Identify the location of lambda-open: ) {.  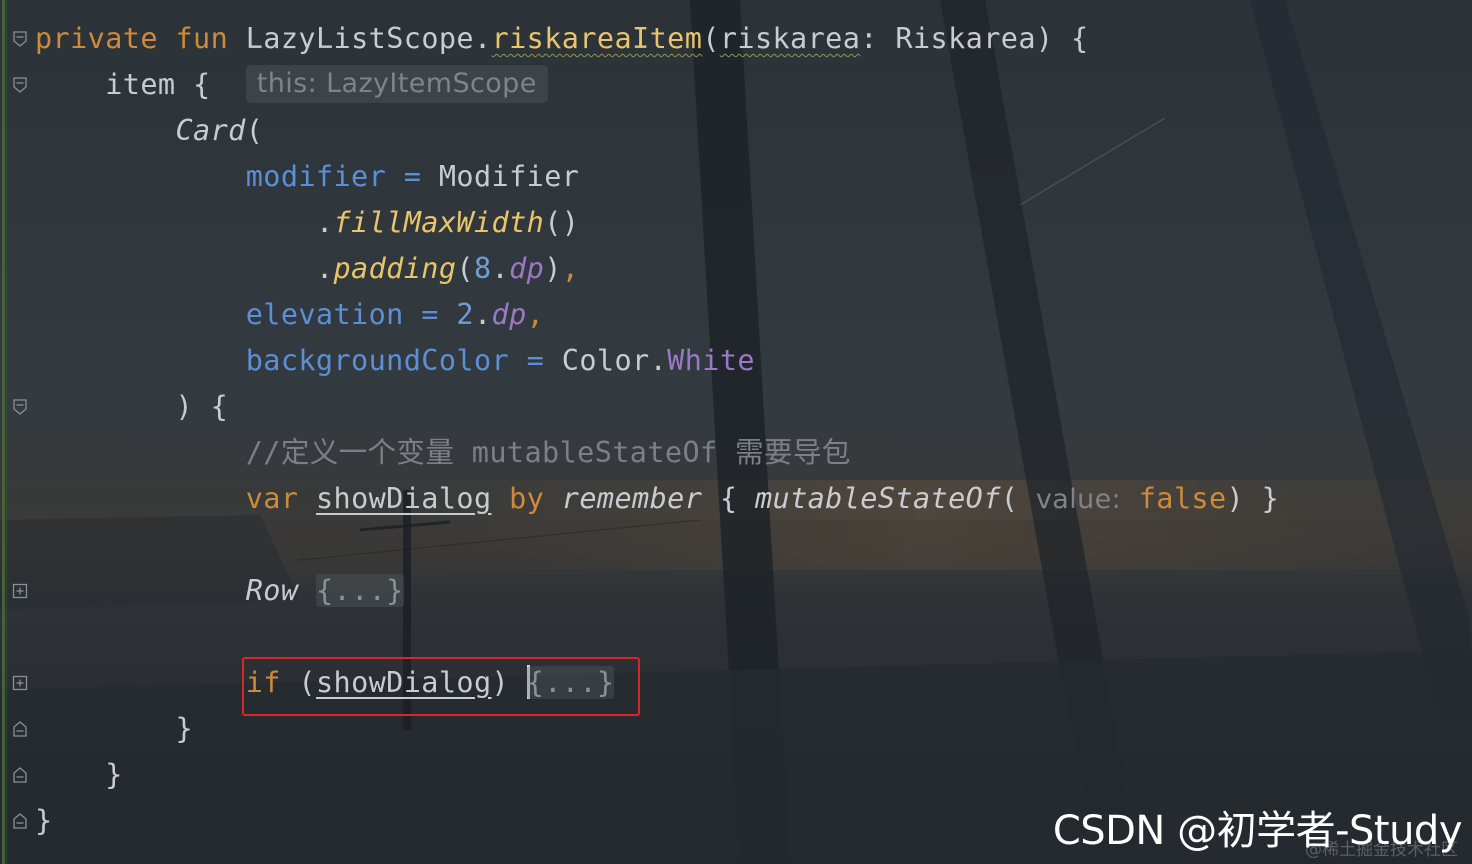
(202, 406).